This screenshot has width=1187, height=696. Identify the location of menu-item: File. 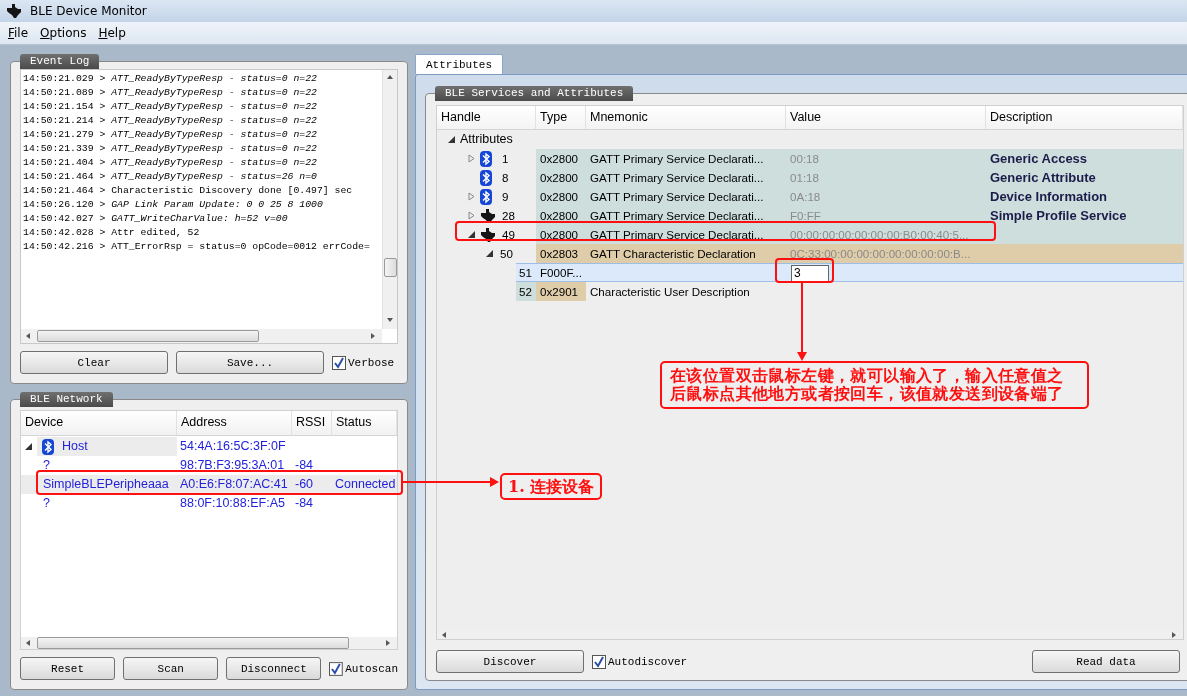
(18, 33).